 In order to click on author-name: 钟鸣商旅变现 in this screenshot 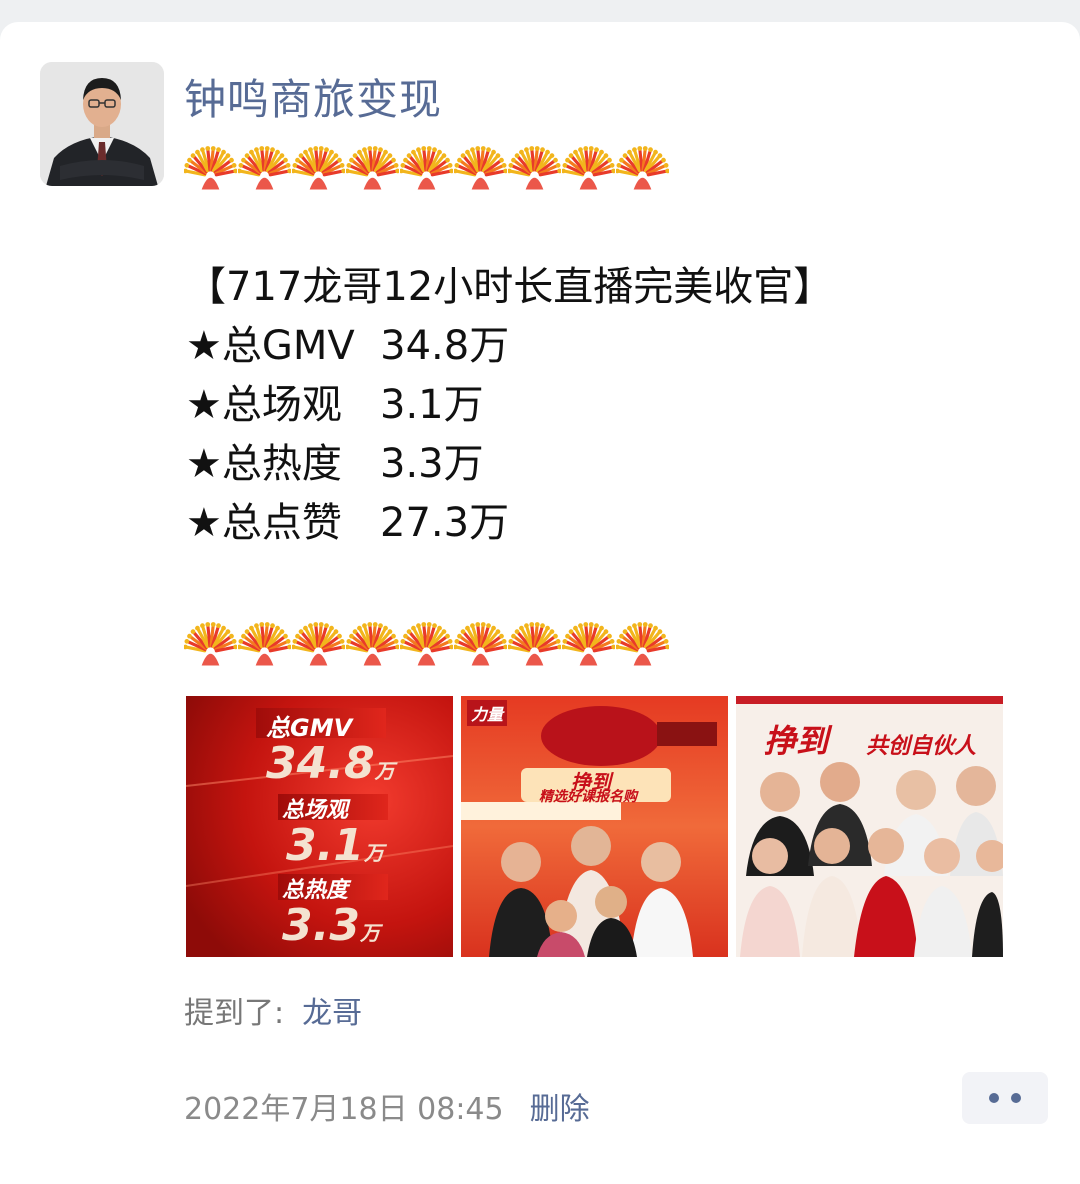, I will do `click(313, 96)`.